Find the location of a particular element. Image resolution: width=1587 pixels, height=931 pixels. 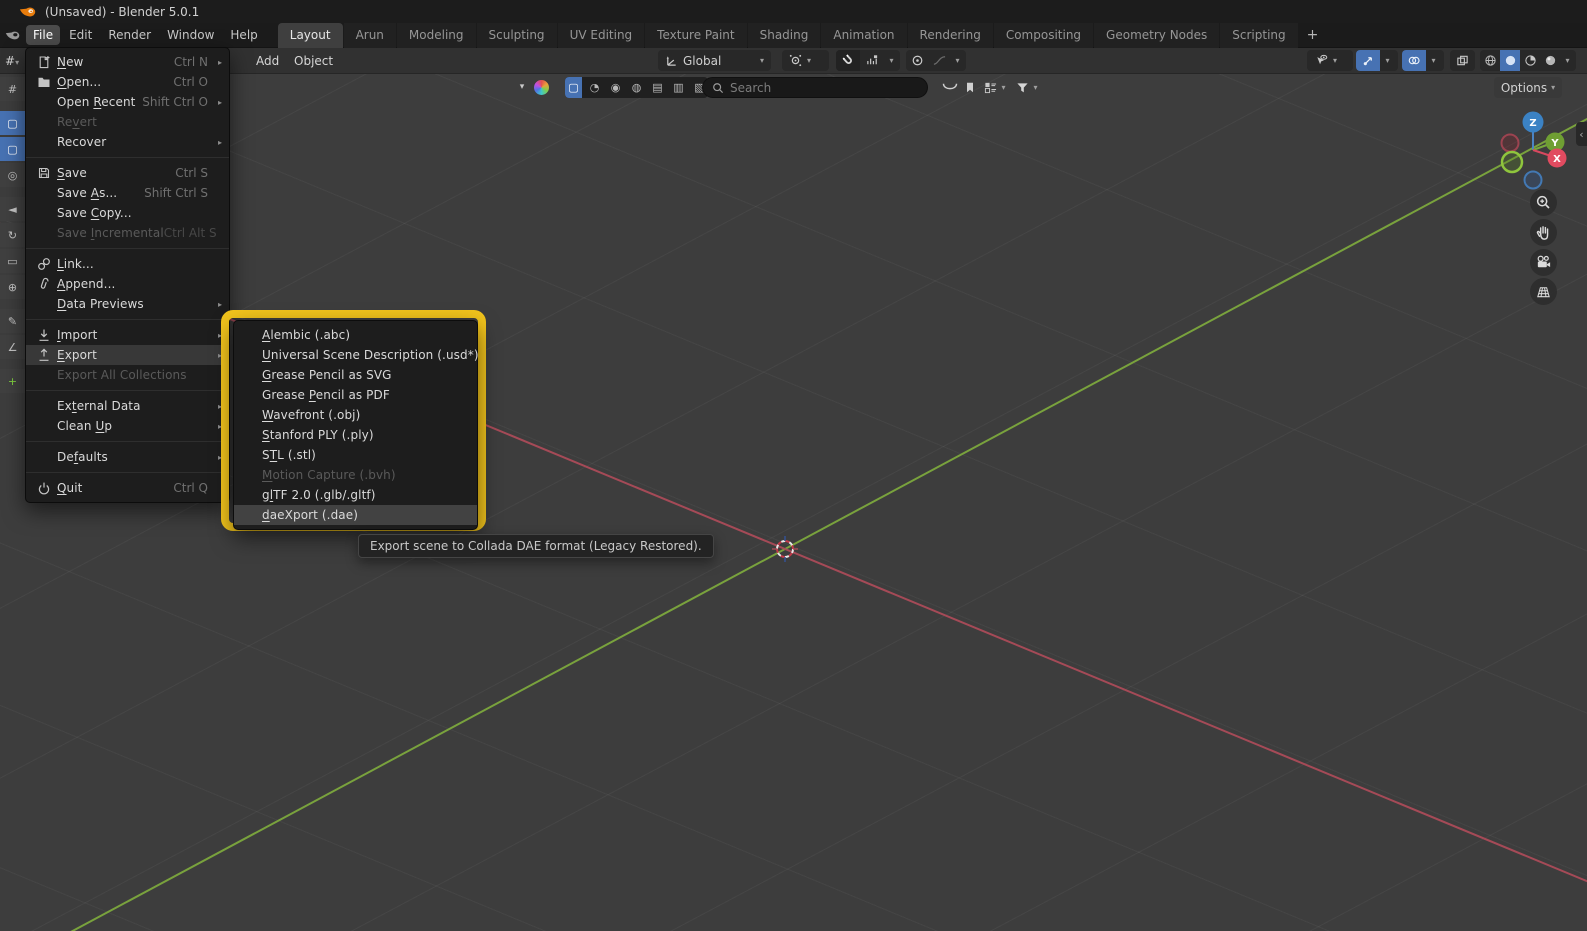

collection-chevron: ▾ is located at coordinates (522, 87).